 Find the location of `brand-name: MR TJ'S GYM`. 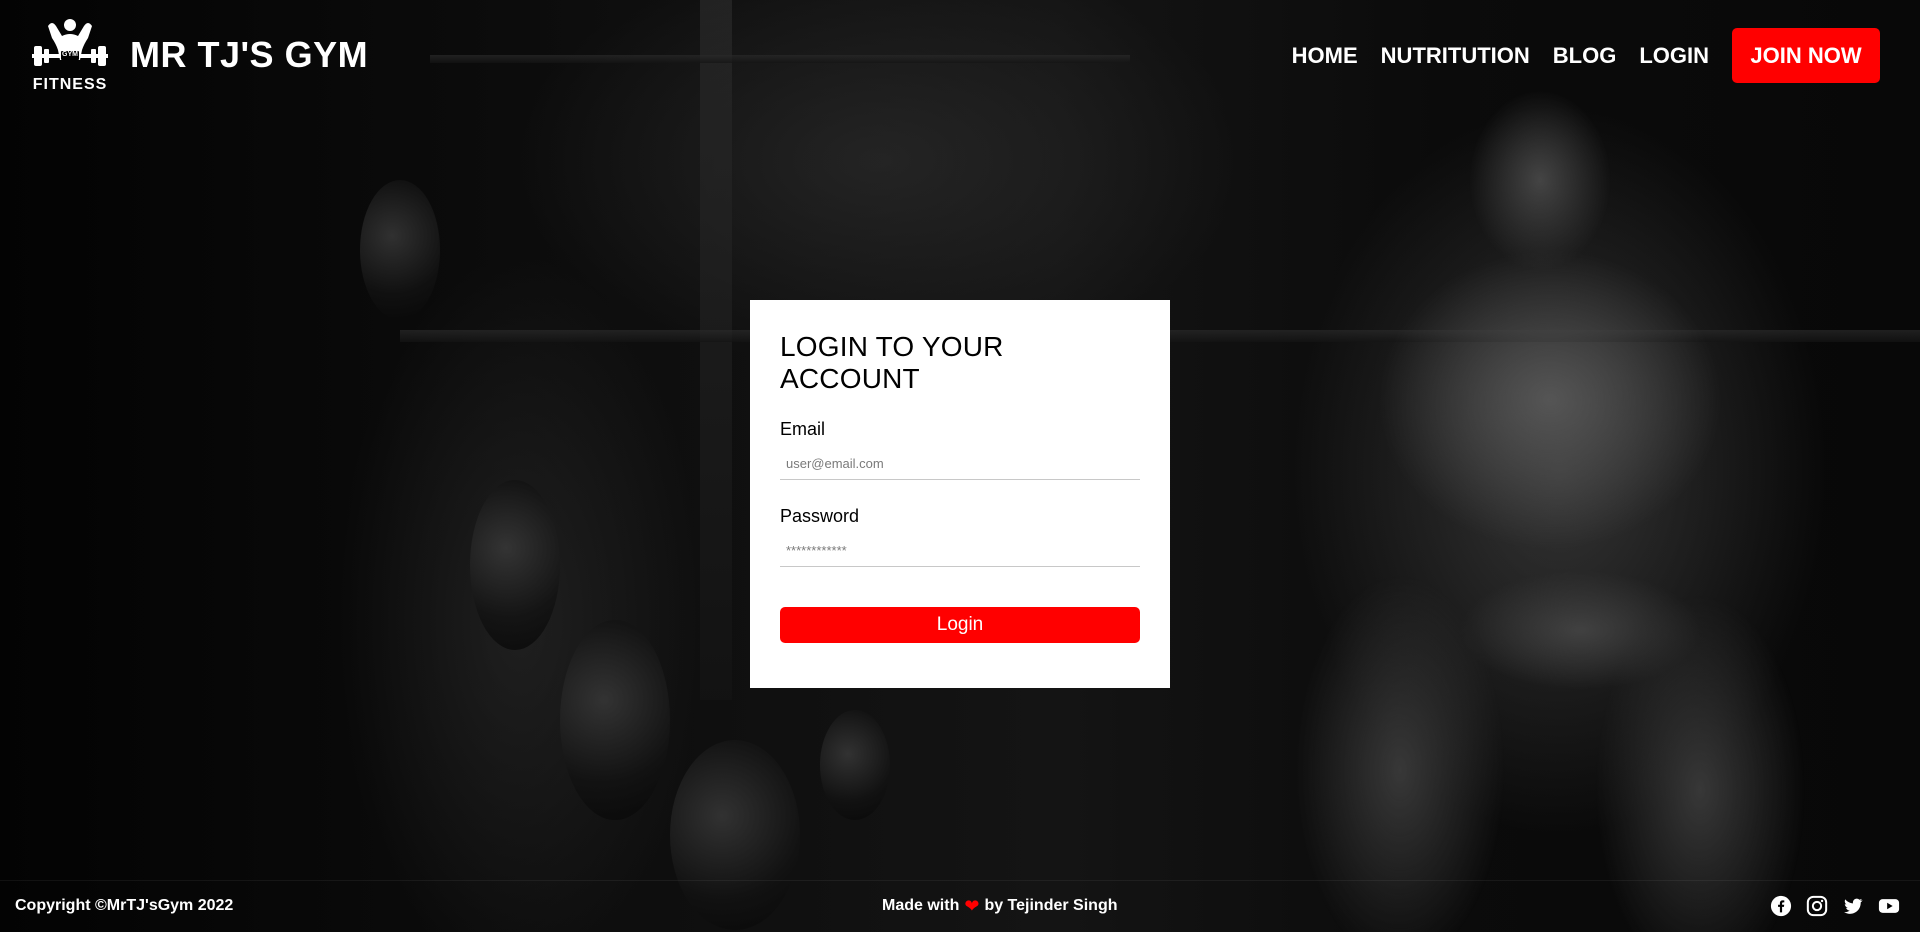

brand-name: MR TJ'S GYM is located at coordinates (249, 55).